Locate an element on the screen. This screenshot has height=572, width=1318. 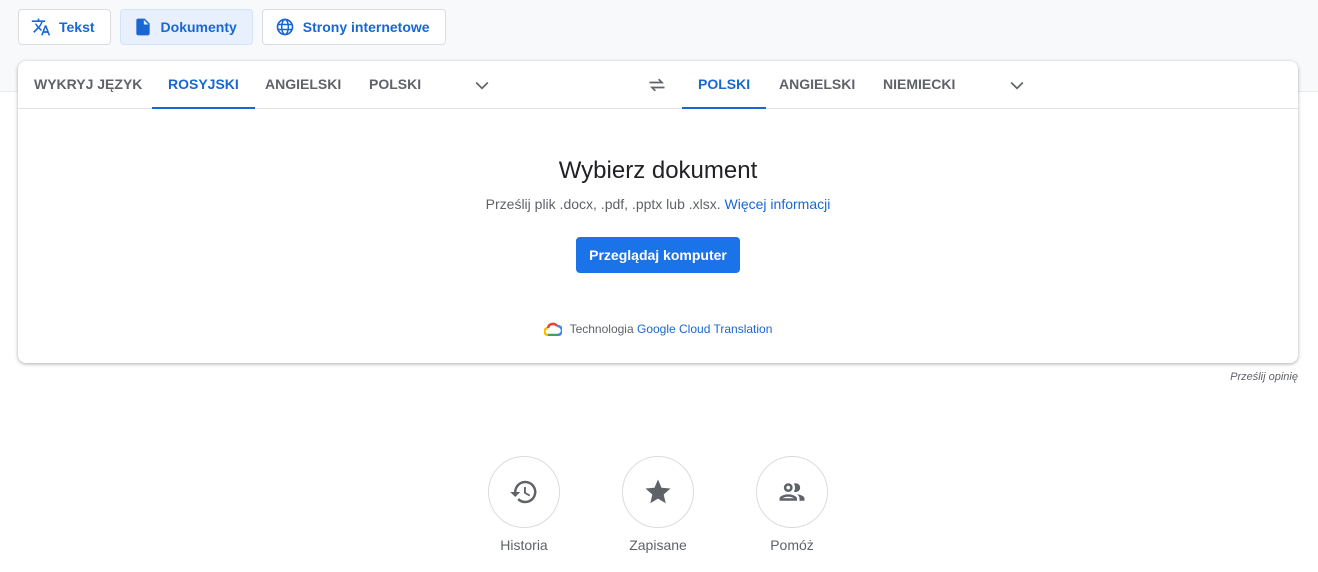
browse-computer-button: Przeglądaj komputer is located at coordinates (658, 255).